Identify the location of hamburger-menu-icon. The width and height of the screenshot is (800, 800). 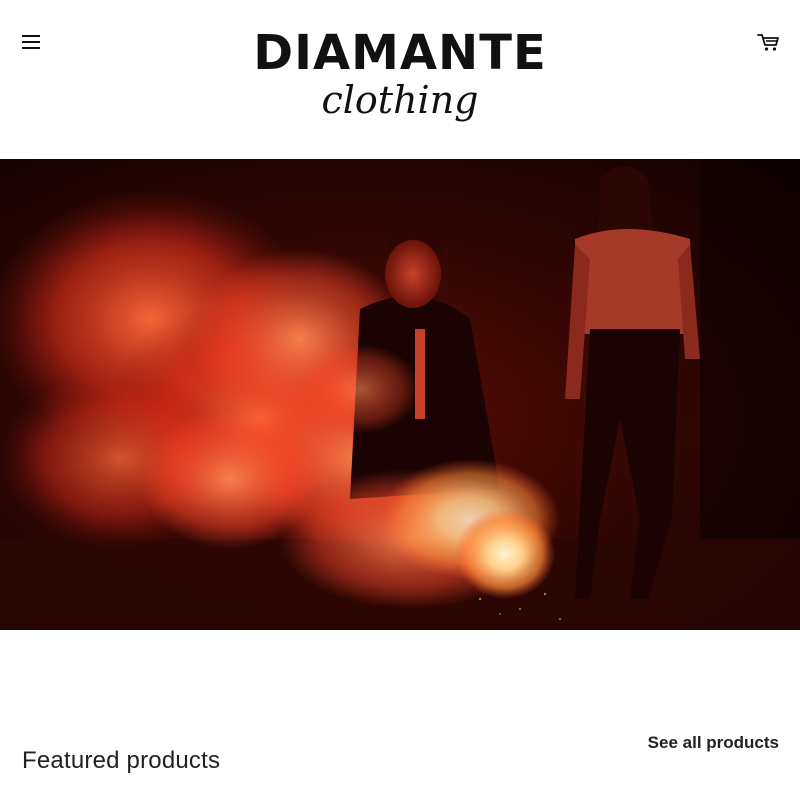
(31, 42).